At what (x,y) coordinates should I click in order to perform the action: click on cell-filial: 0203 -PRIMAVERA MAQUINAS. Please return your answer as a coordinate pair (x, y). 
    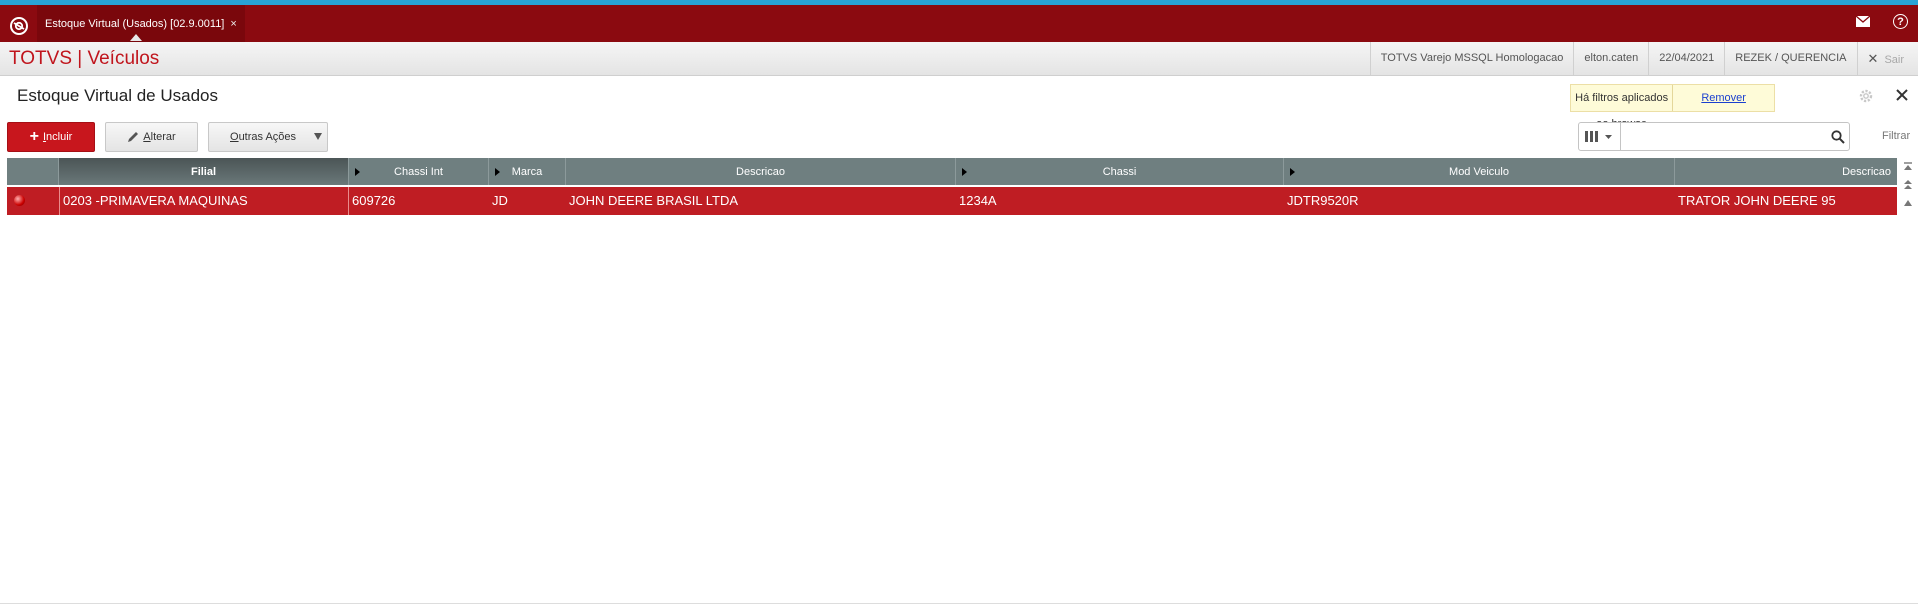
    Looking at the image, I should click on (204, 201).